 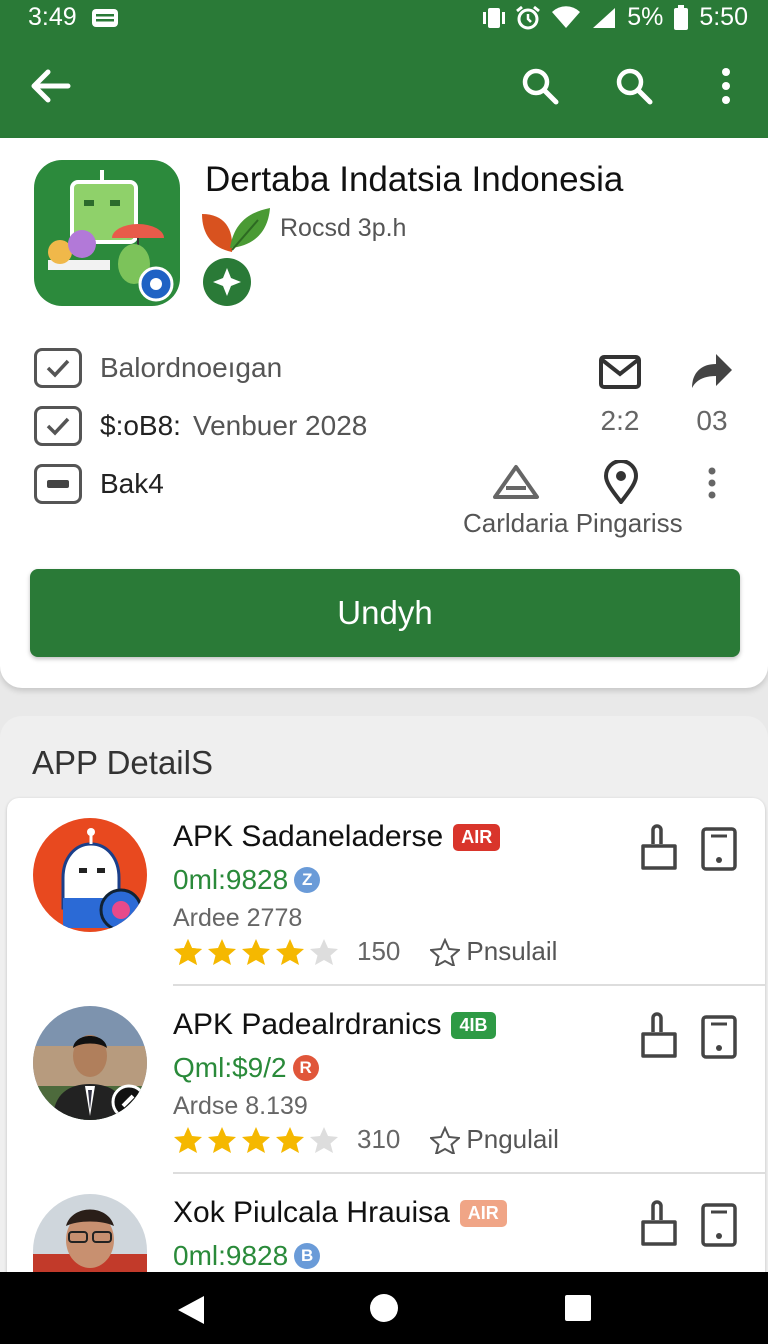 I want to click on follow-link: Pngulail, so click(x=494, y=1139).